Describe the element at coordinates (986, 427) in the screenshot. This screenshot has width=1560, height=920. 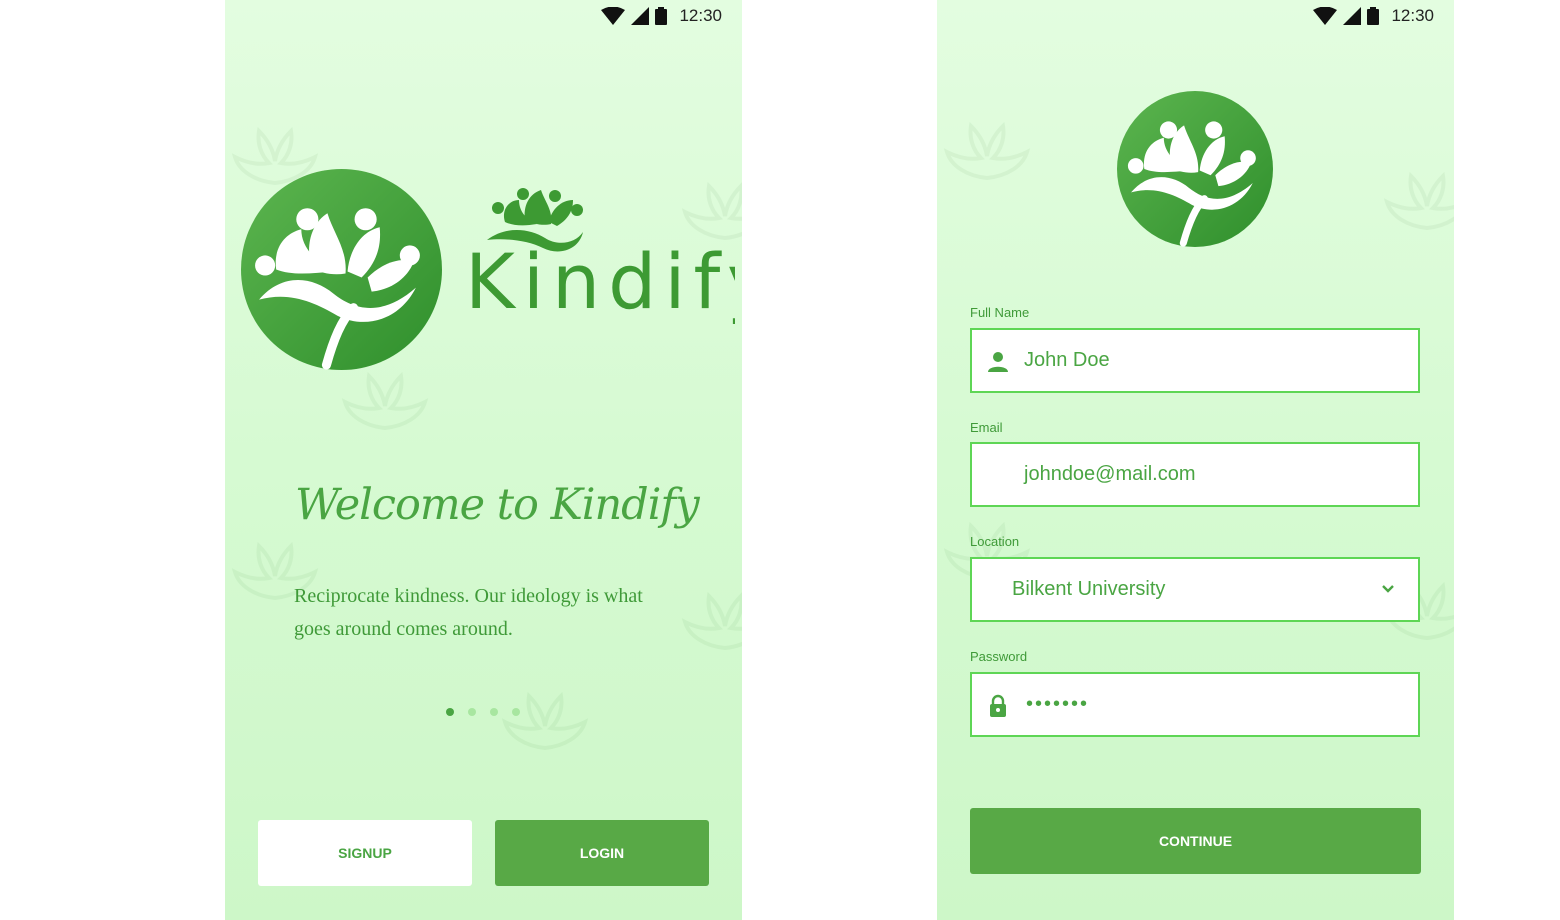
I see `email-label: Email` at that location.